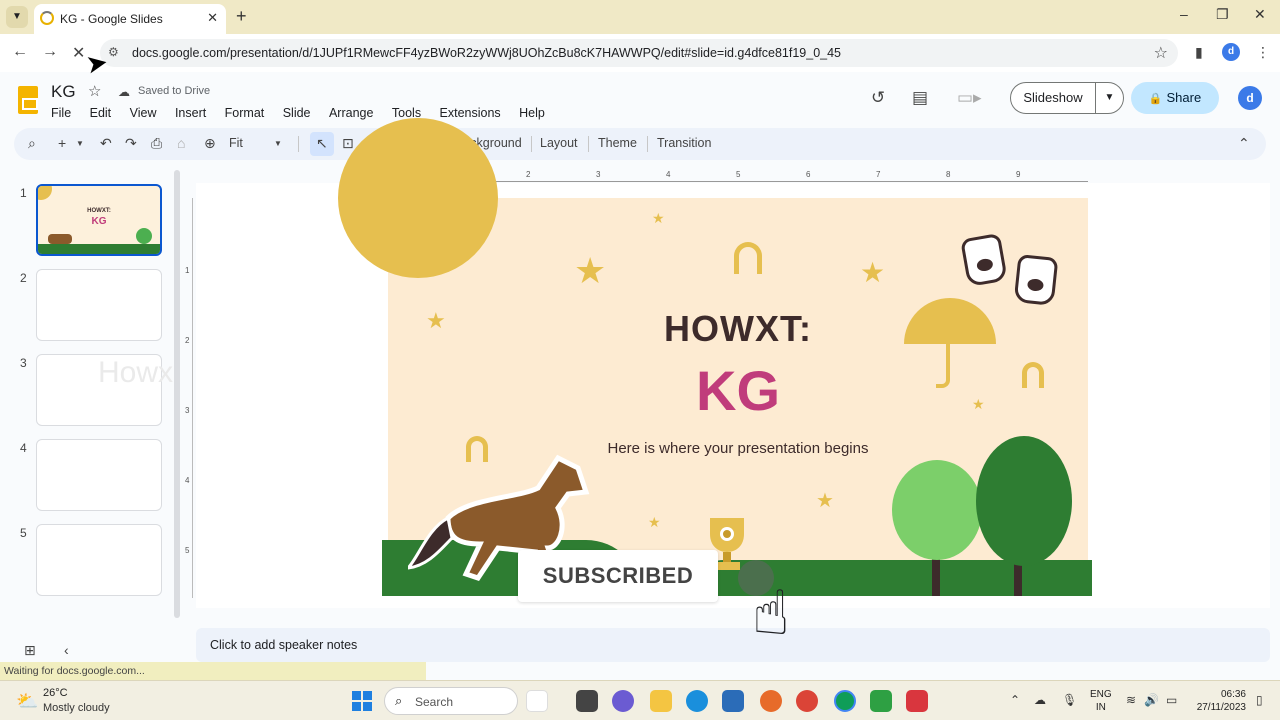 The image size is (1280, 720). Describe the element at coordinates (23, 278) in the screenshot. I see `slide-number: 2` at that location.